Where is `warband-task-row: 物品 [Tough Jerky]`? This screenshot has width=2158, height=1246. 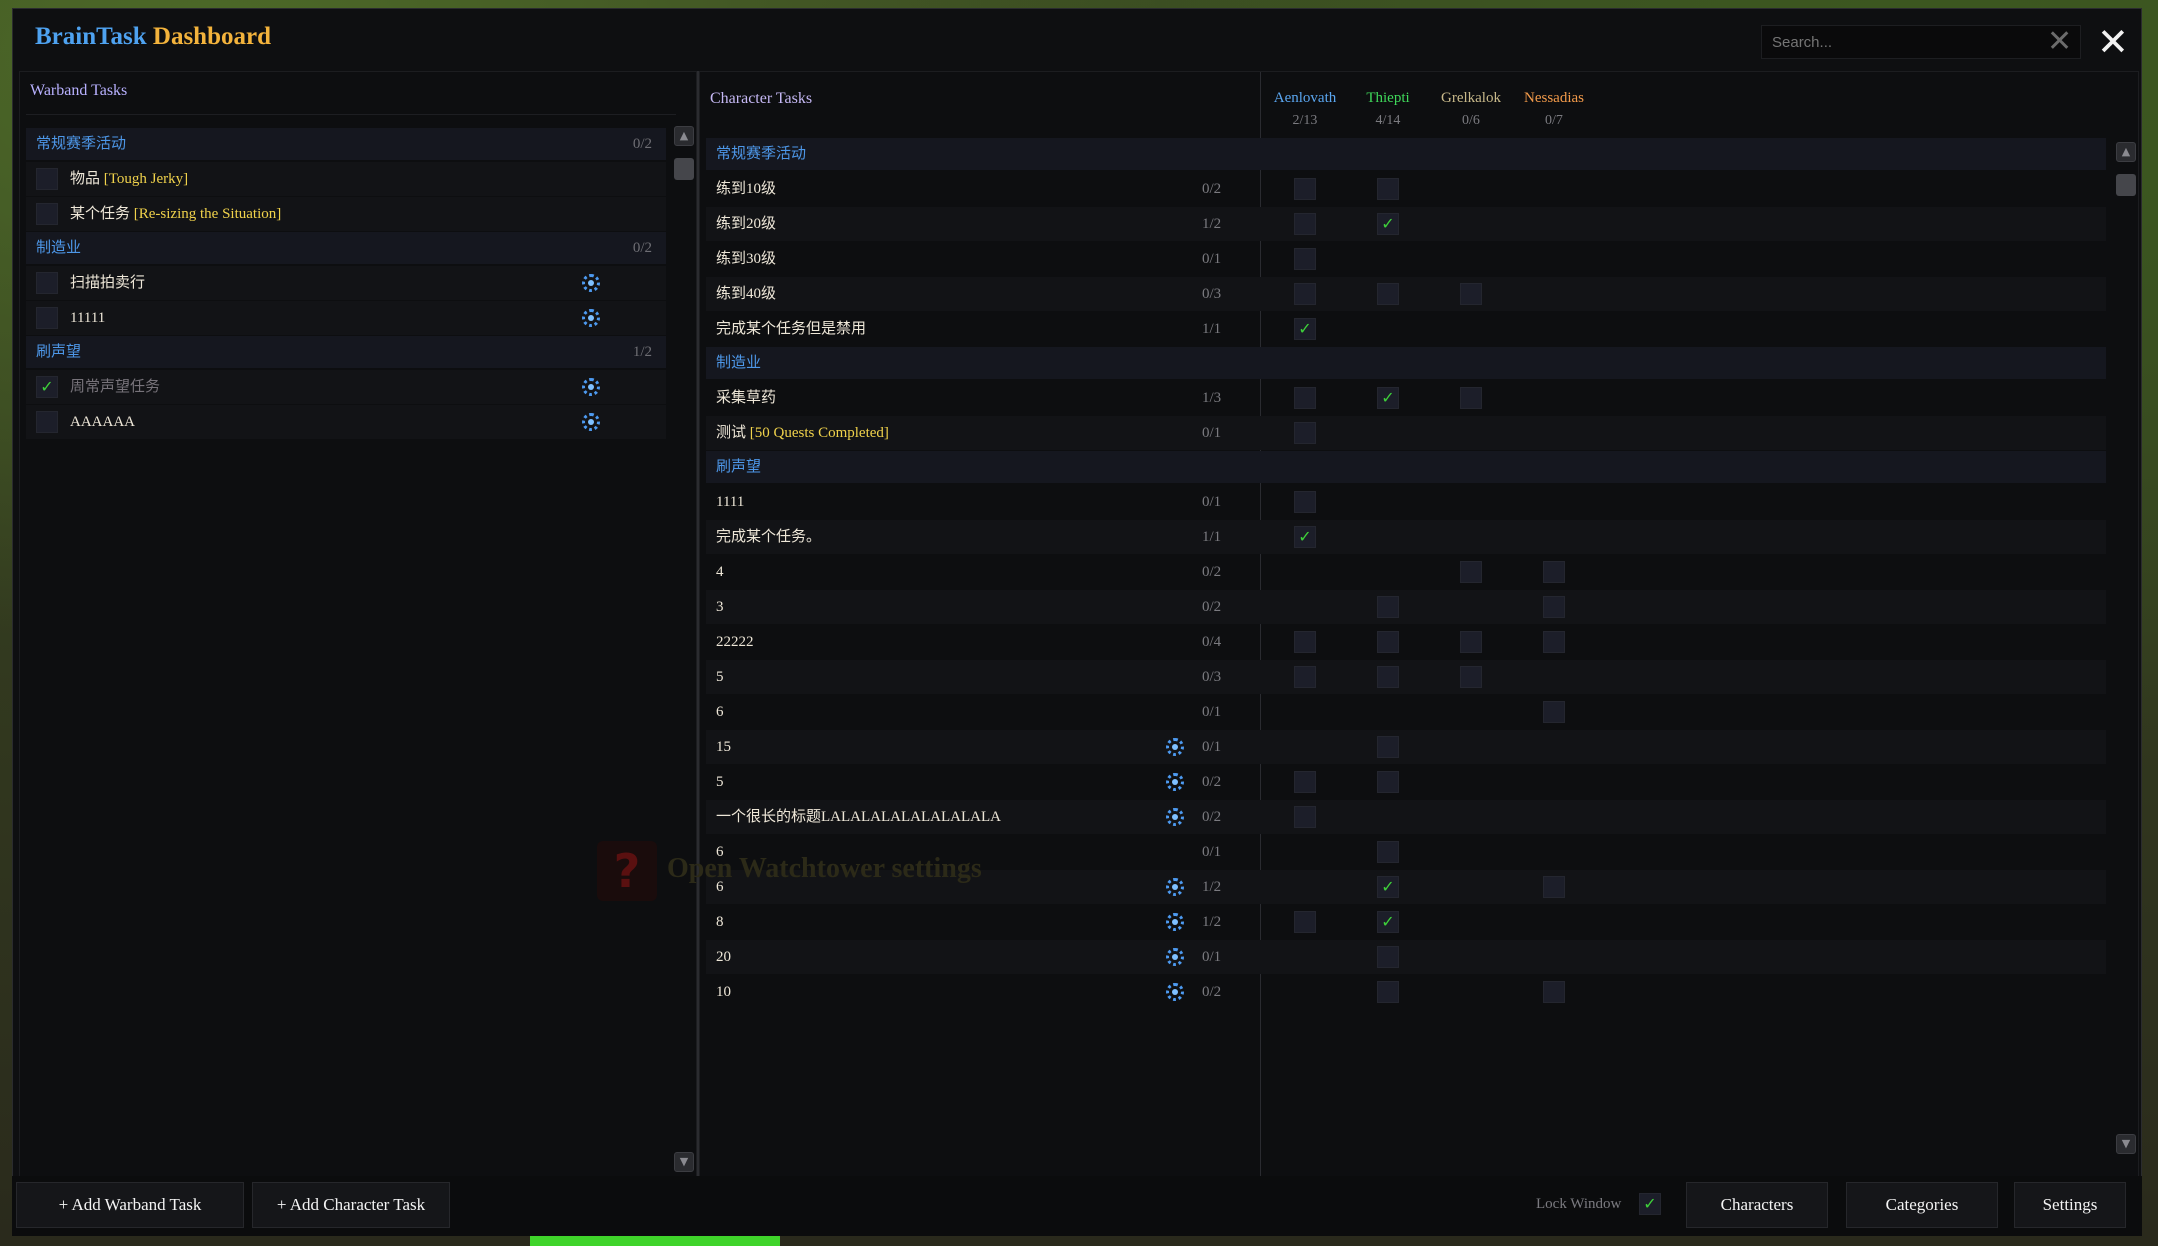 warband-task-row: 物品 [Tough Jerky] is located at coordinates (346, 179).